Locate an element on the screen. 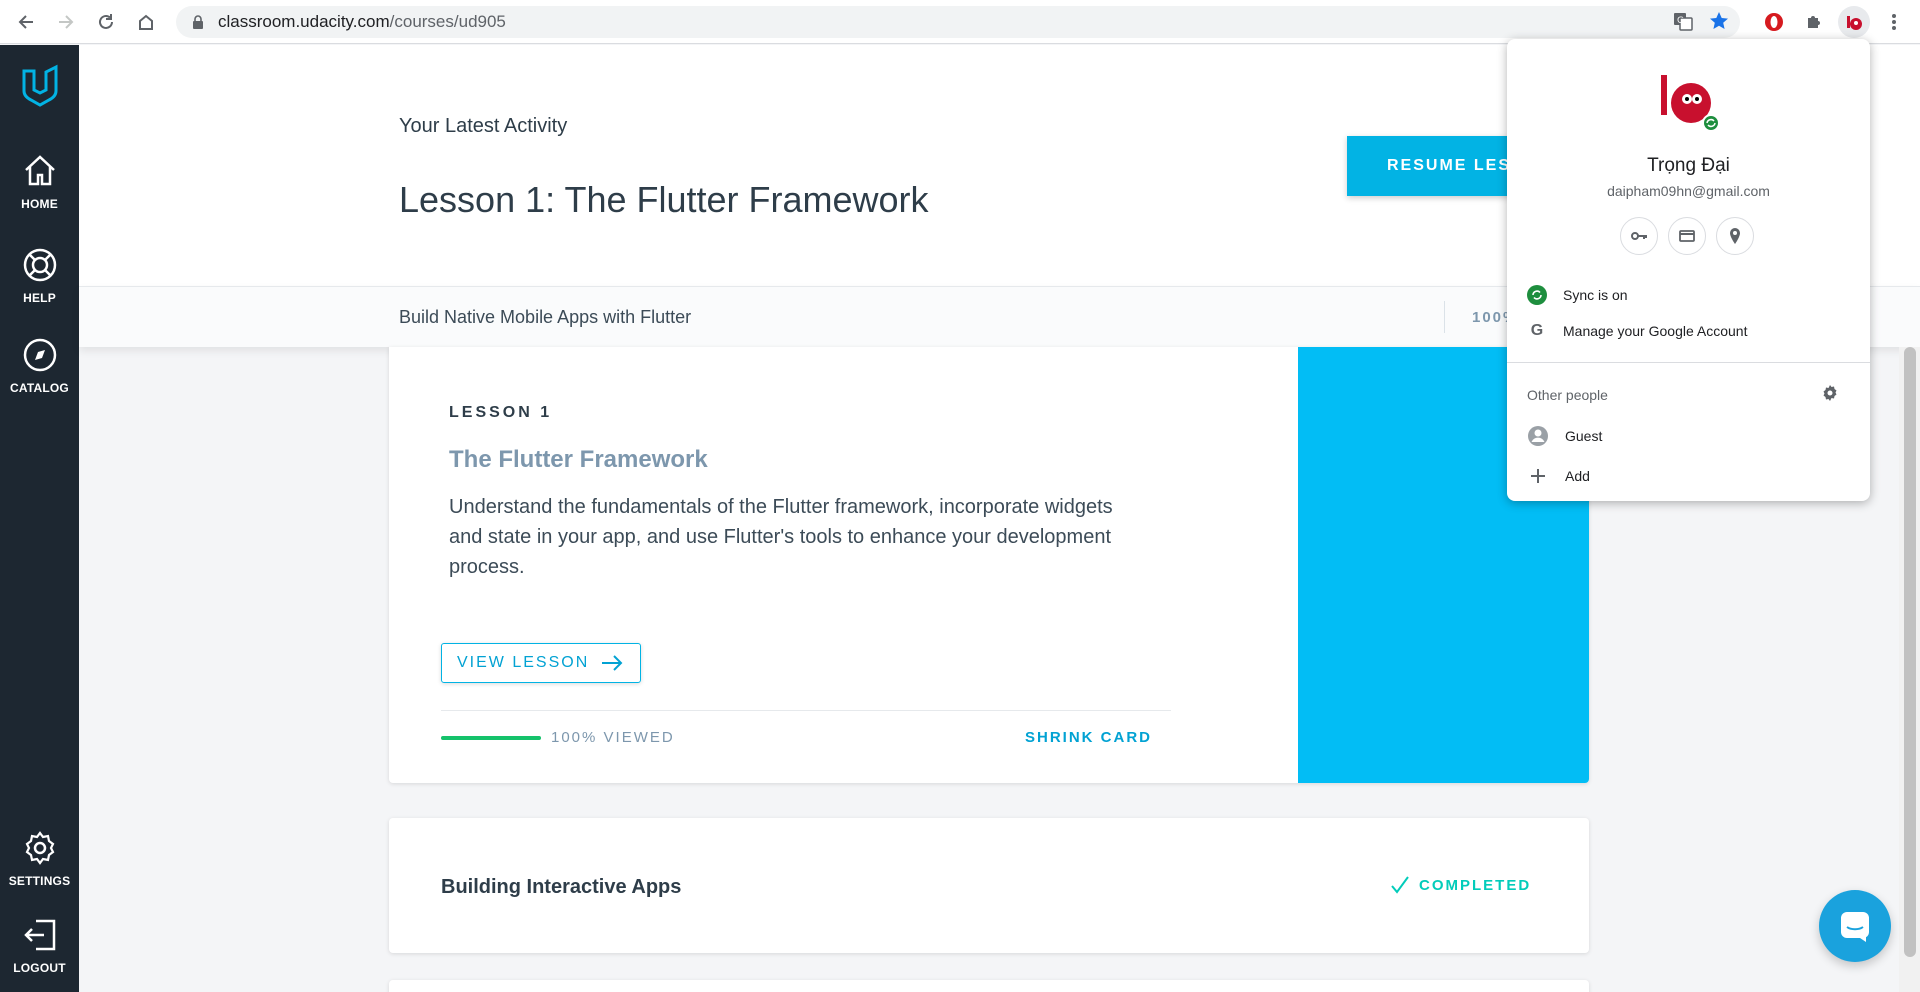 This screenshot has width=1920, height=992. logout-icon is located at coordinates (39, 935).